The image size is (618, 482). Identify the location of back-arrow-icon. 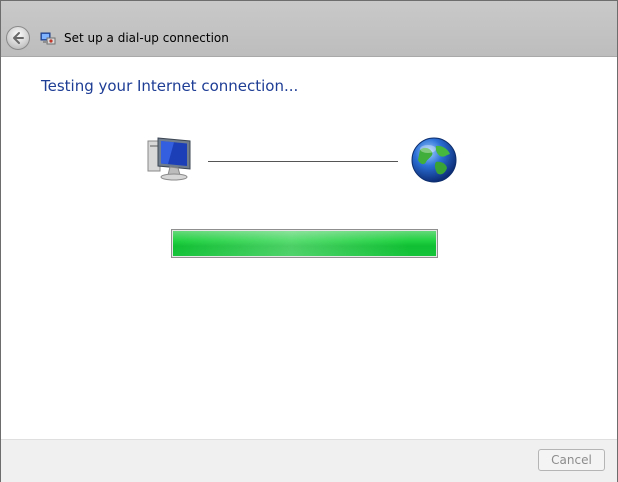
(18, 38).